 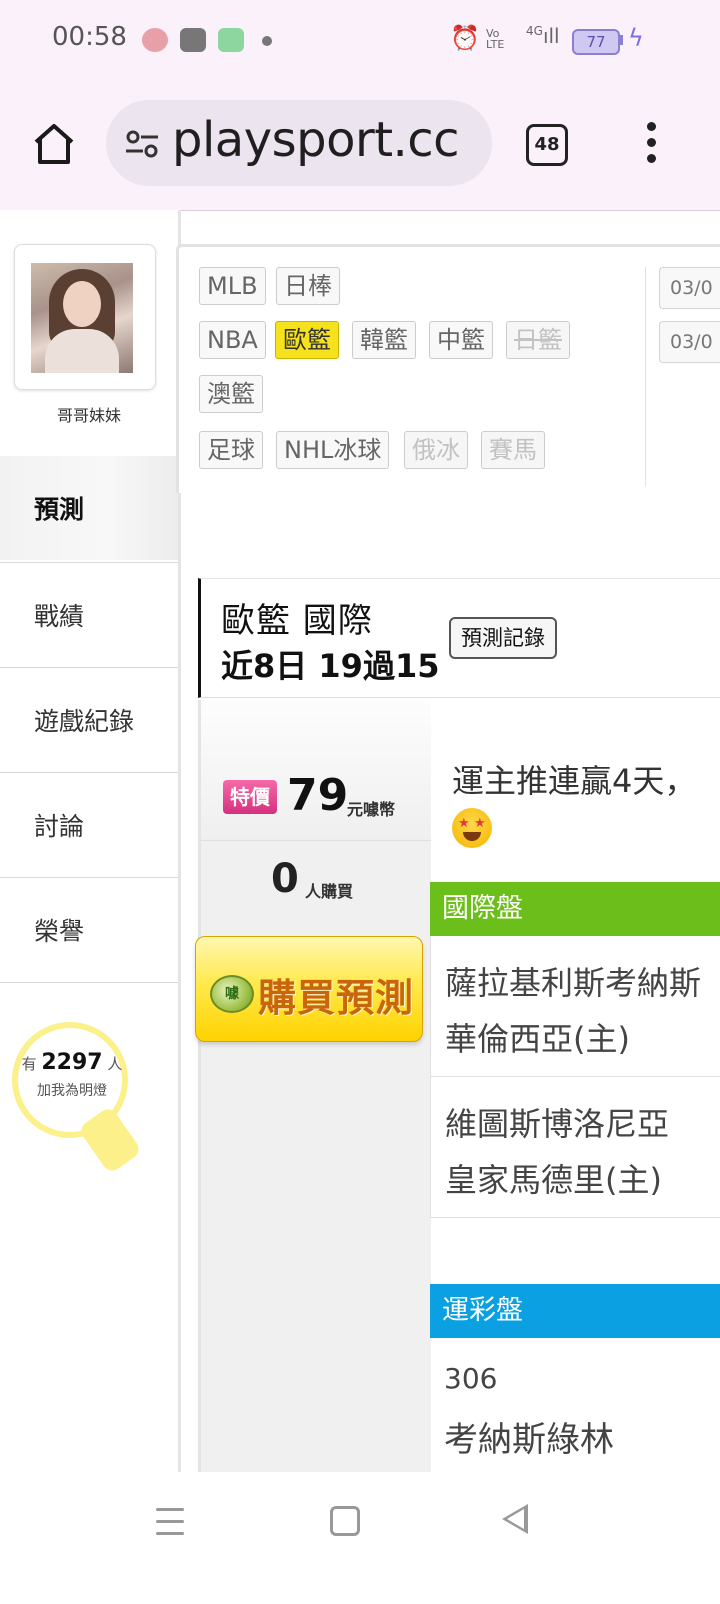 What do you see at coordinates (232, 340) in the screenshot?
I see `league-tag-nba: NBA` at bounding box center [232, 340].